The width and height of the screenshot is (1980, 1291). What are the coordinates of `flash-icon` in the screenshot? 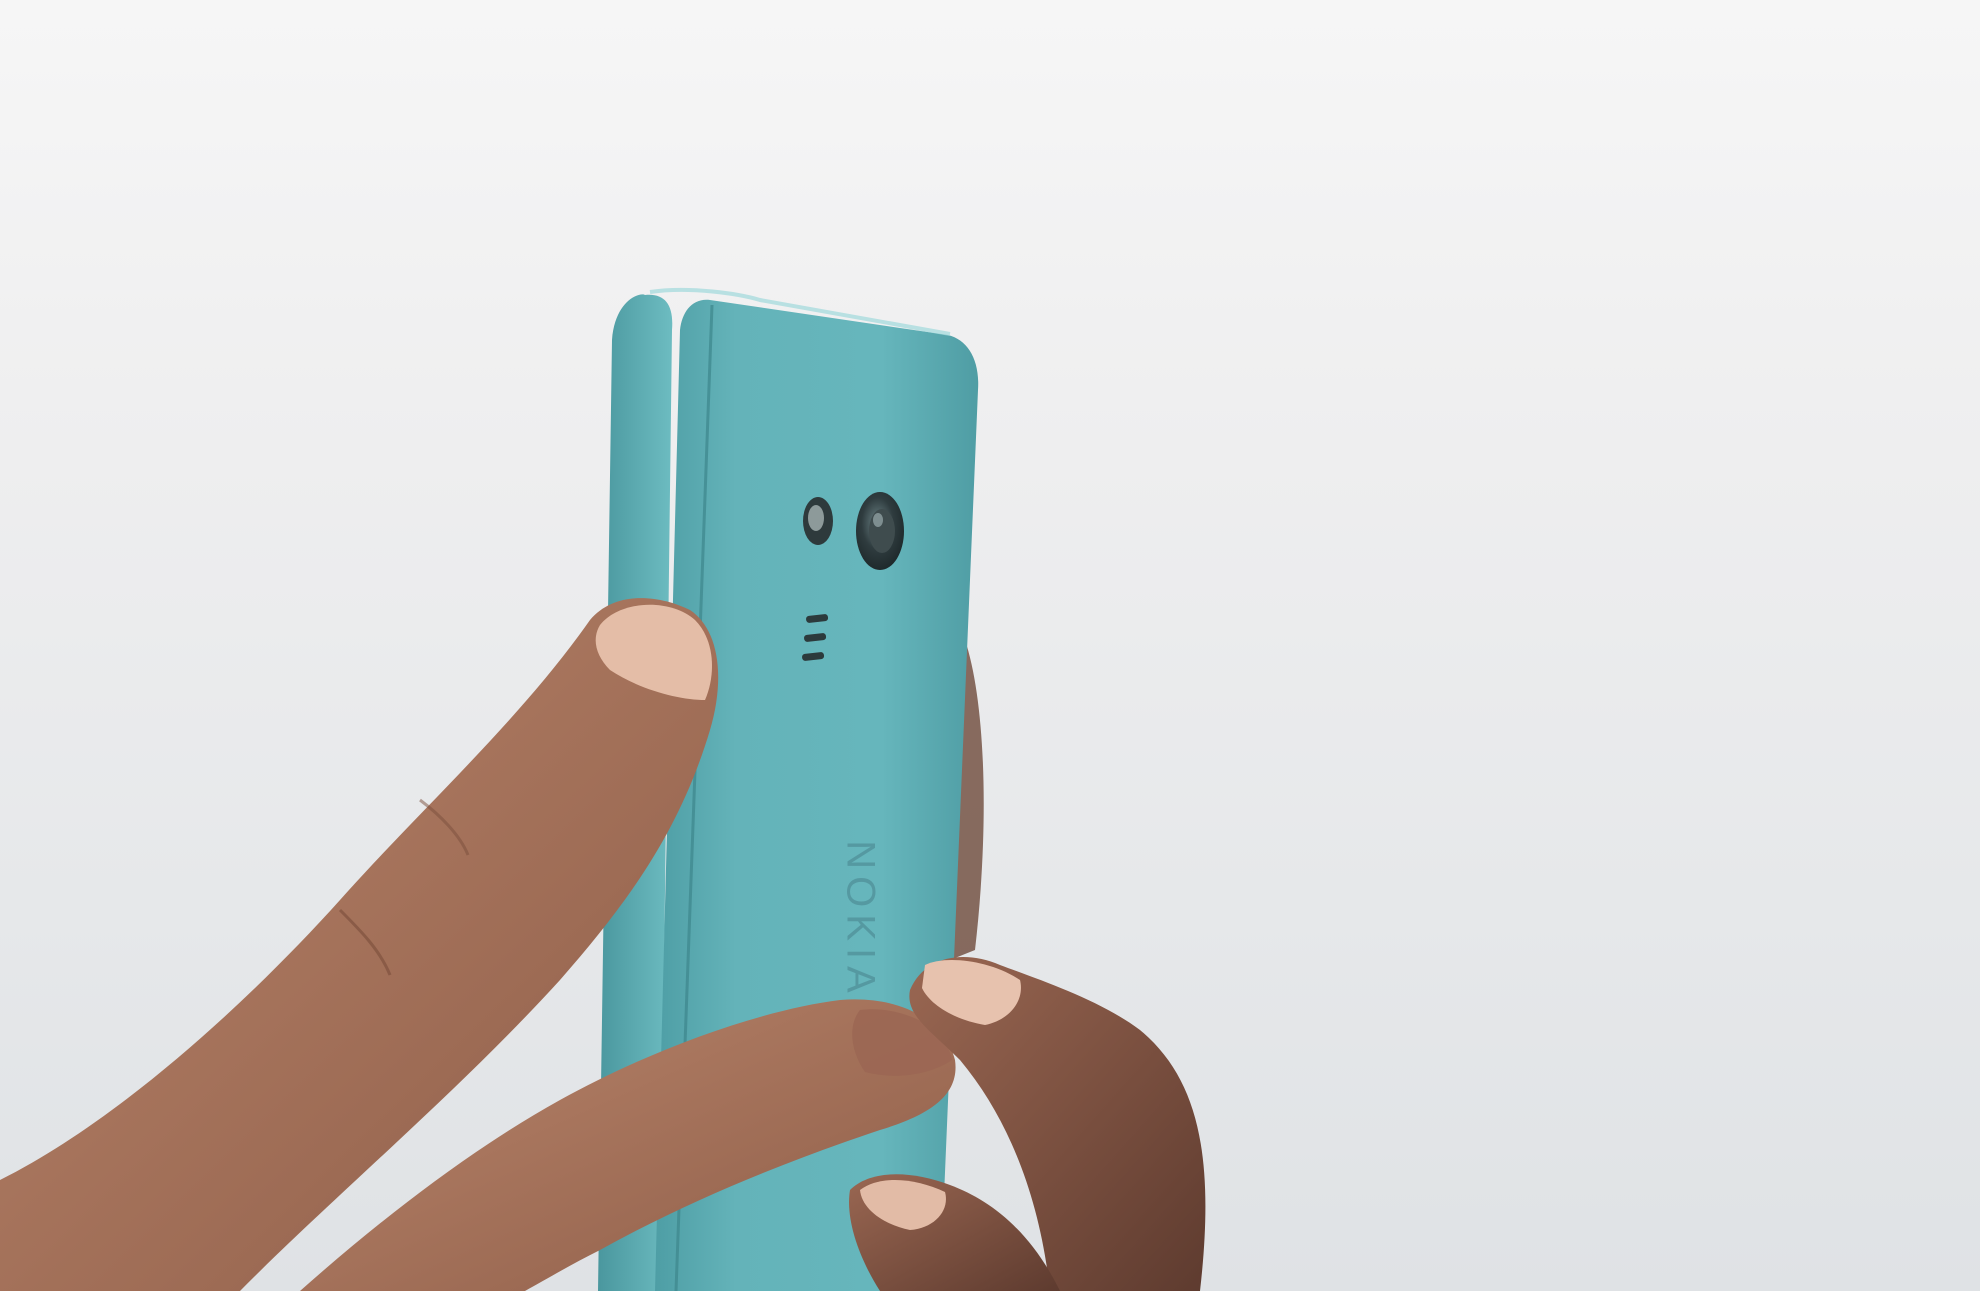 It's located at (818, 521).